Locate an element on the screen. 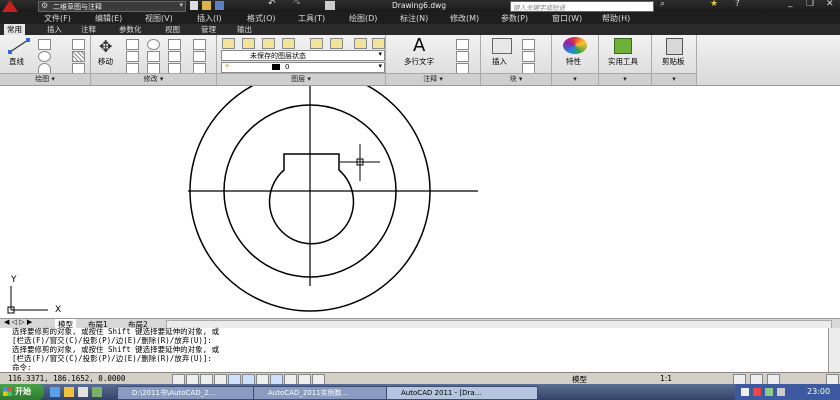 The width and height of the screenshot is (840, 400). layer-state-dropdown: 未保存的图层状态 ▾ is located at coordinates (303, 55).